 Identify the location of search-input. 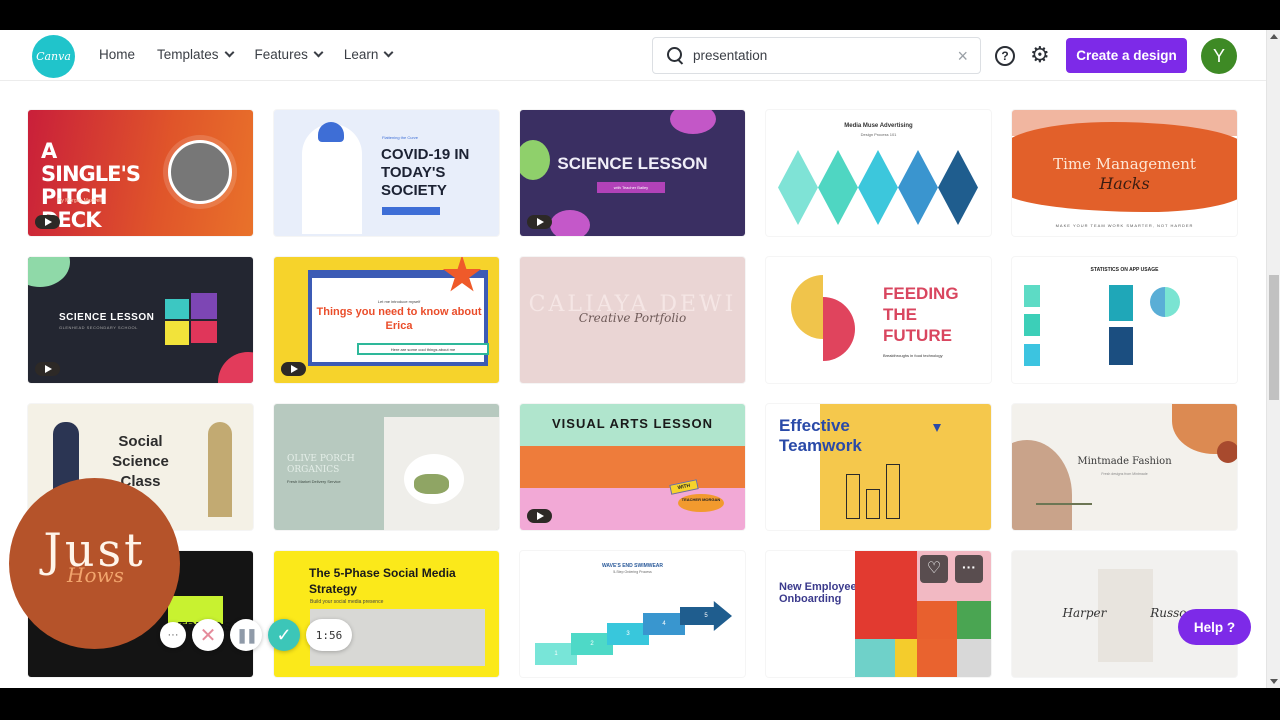
(818, 55).